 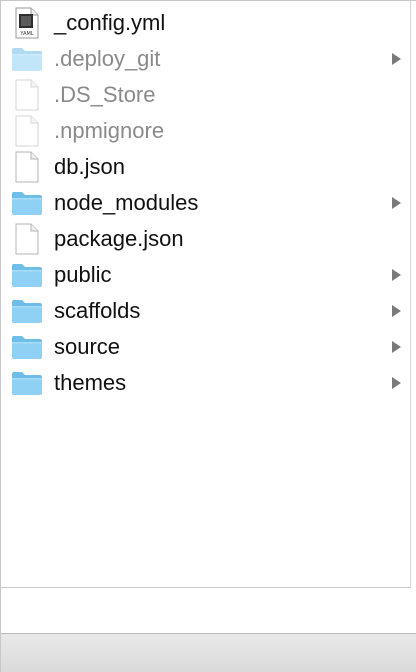 What do you see at coordinates (110, 22) in the screenshot?
I see `file-name-label: _config.yml` at bounding box center [110, 22].